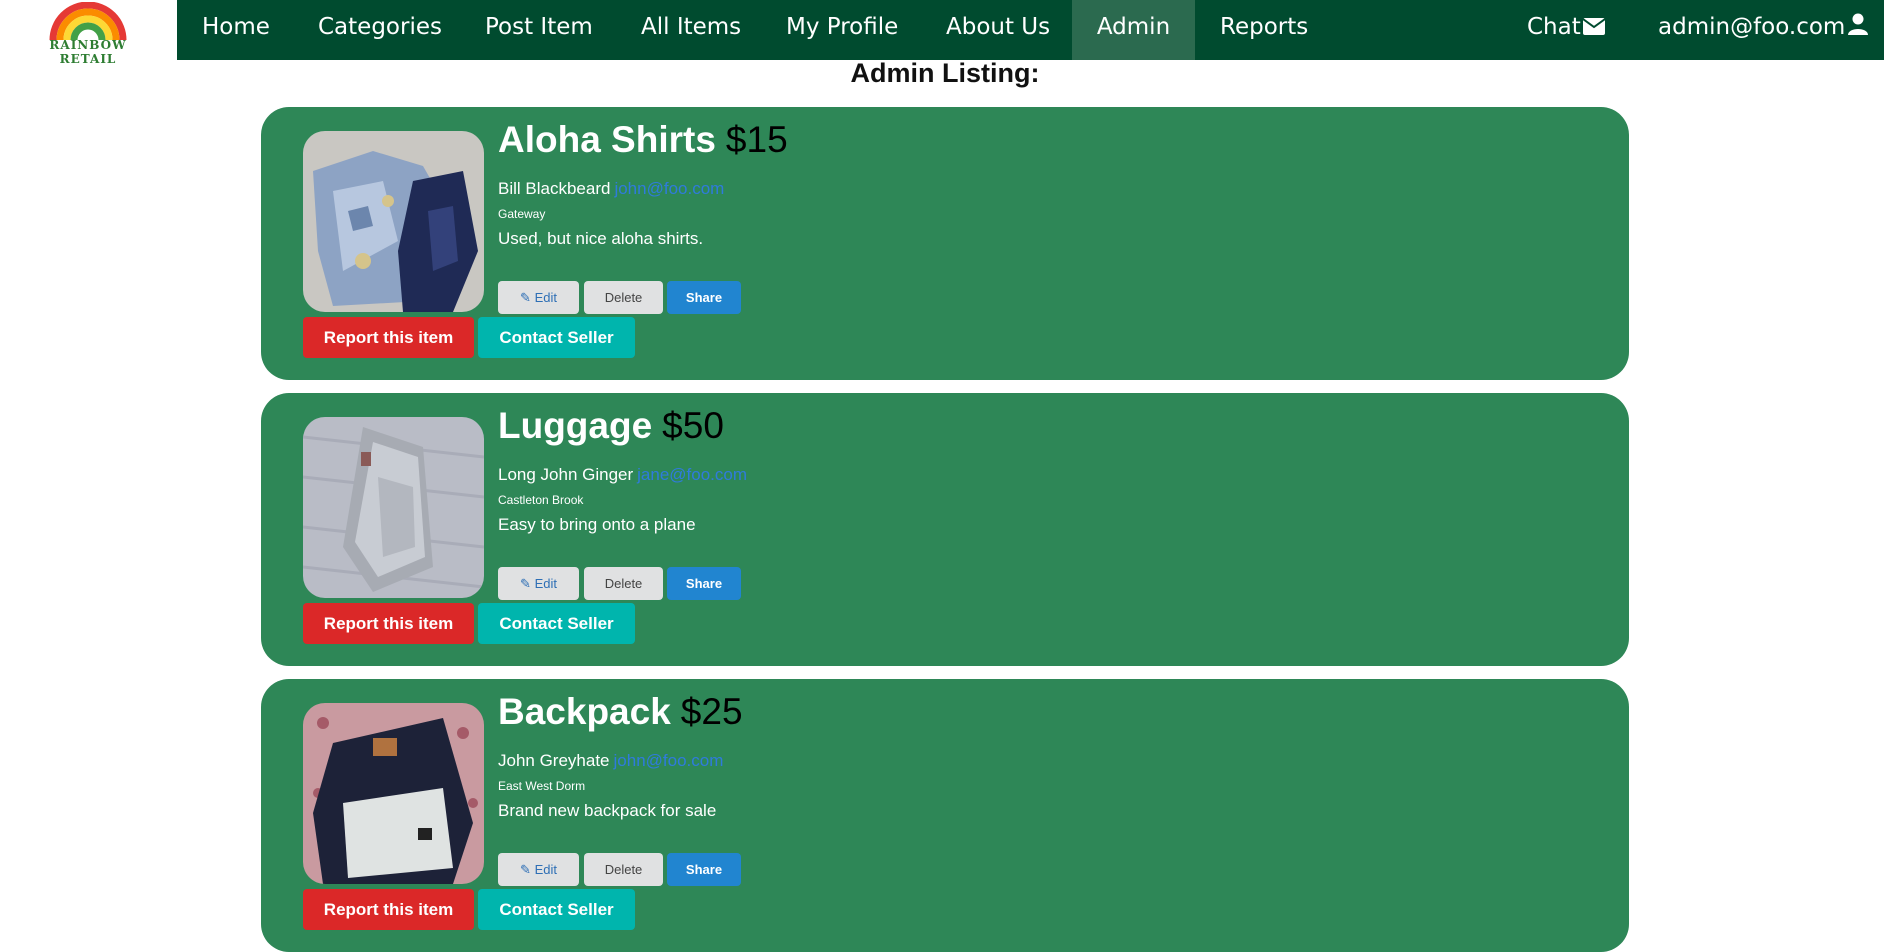 The height and width of the screenshot is (952, 1884). I want to click on item-photo-backpack, so click(393, 793).